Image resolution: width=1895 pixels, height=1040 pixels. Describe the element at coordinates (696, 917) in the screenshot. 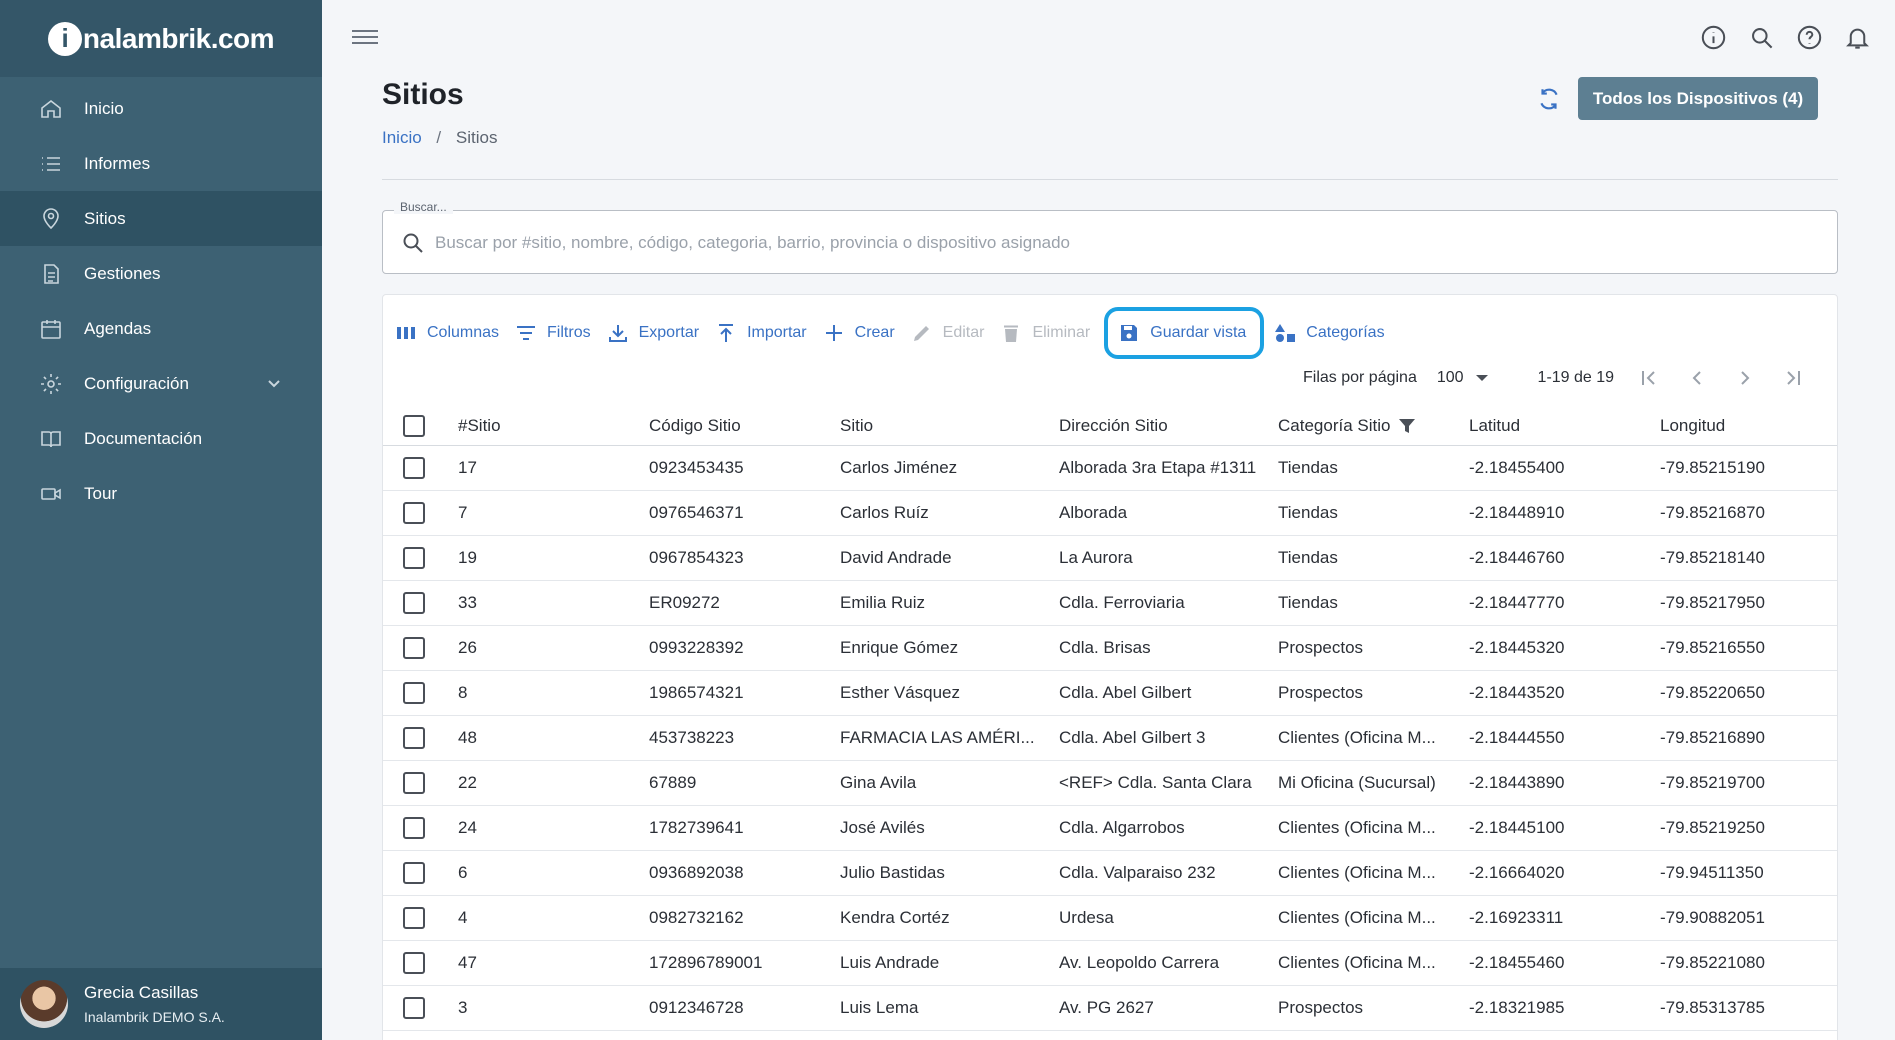

I see `site-code-cell: 0982732162` at that location.